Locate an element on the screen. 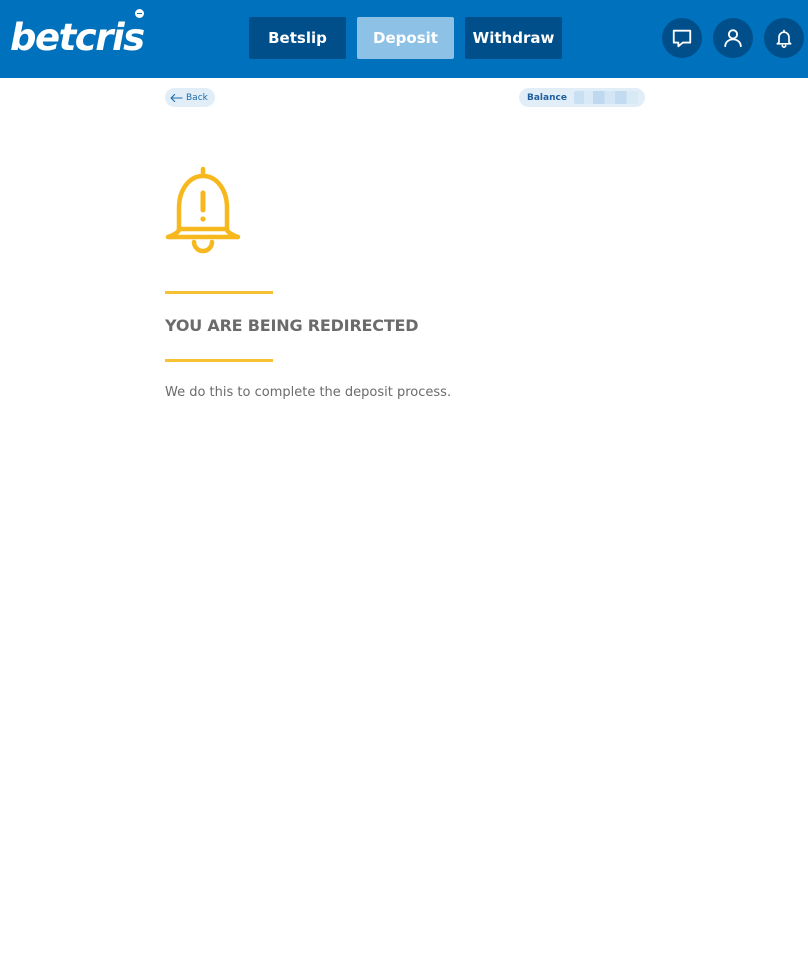  deposit-button: Deposit is located at coordinates (405, 38).